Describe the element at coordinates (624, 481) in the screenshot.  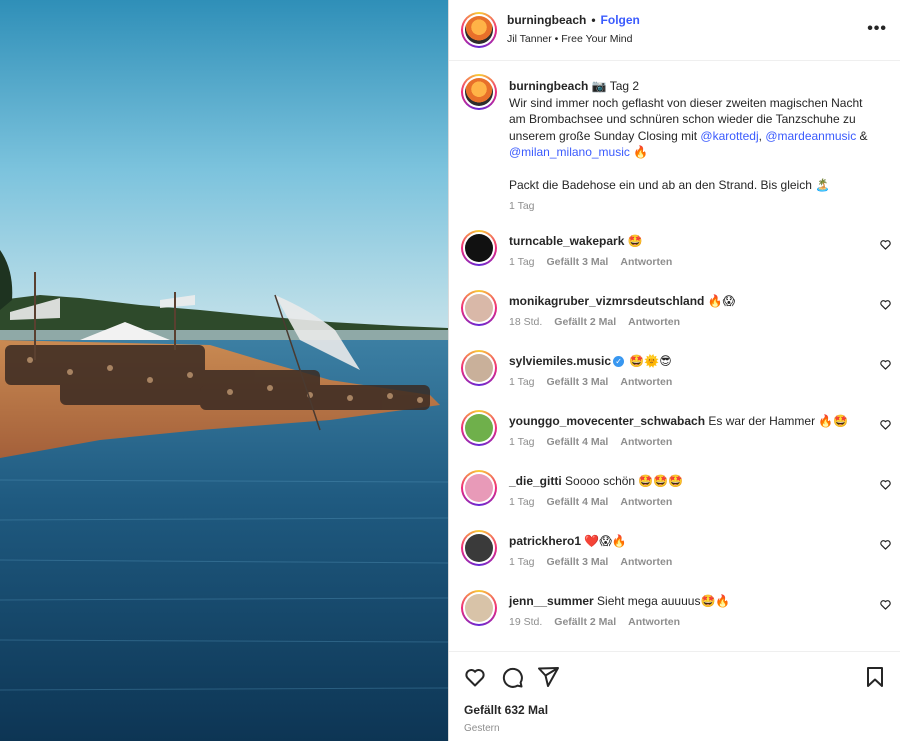
I see `comment-text: Soooo schön 🤩🤩🤩` at that location.